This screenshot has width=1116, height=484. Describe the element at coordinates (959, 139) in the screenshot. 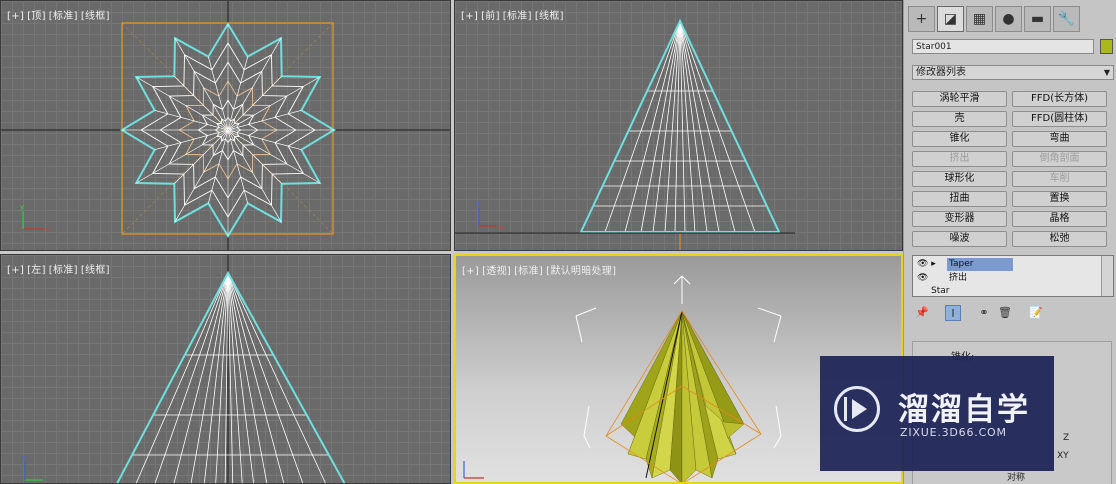

I see `modifier-button: 锥化` at that location.